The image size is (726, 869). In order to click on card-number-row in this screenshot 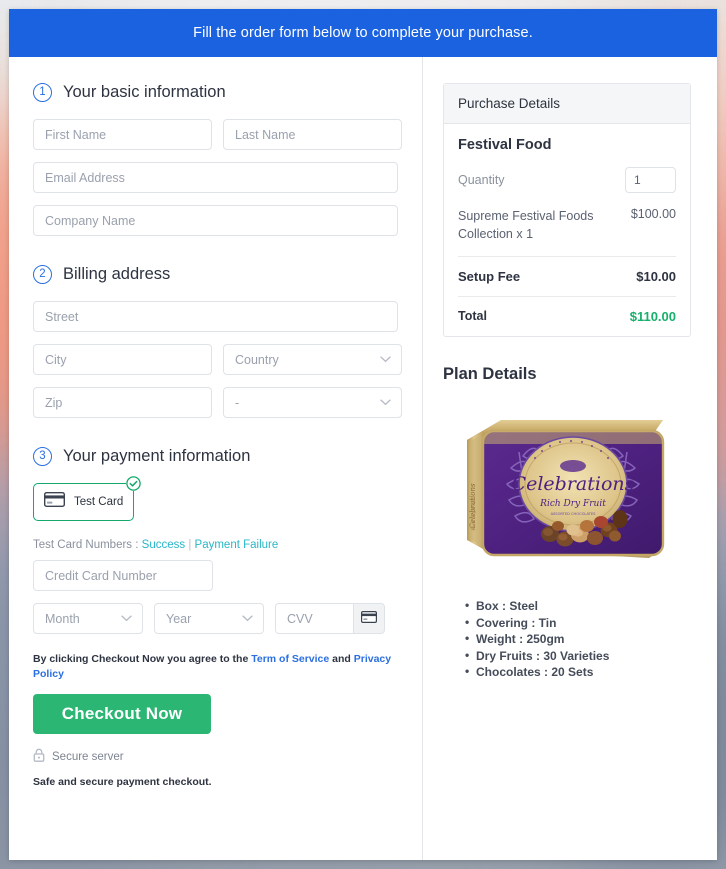, I will do `click(215, 575)`.